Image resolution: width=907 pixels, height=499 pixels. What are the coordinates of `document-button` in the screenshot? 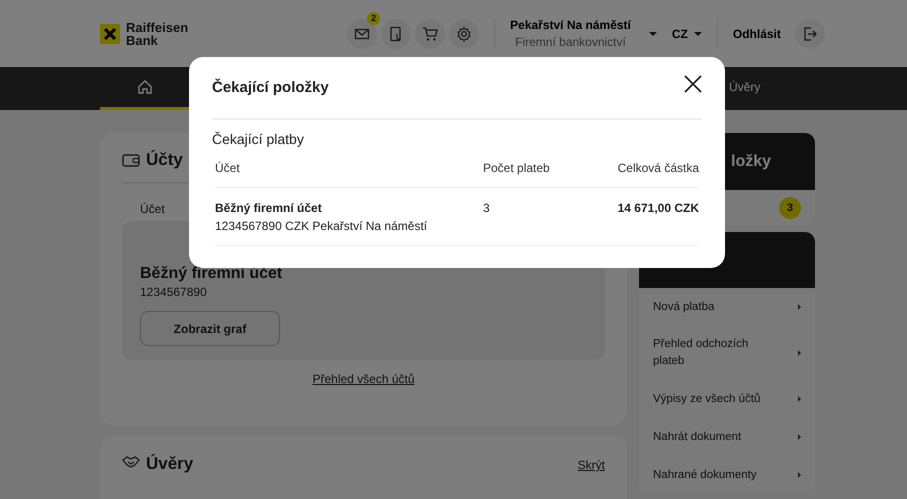 It's located at (396, 33).